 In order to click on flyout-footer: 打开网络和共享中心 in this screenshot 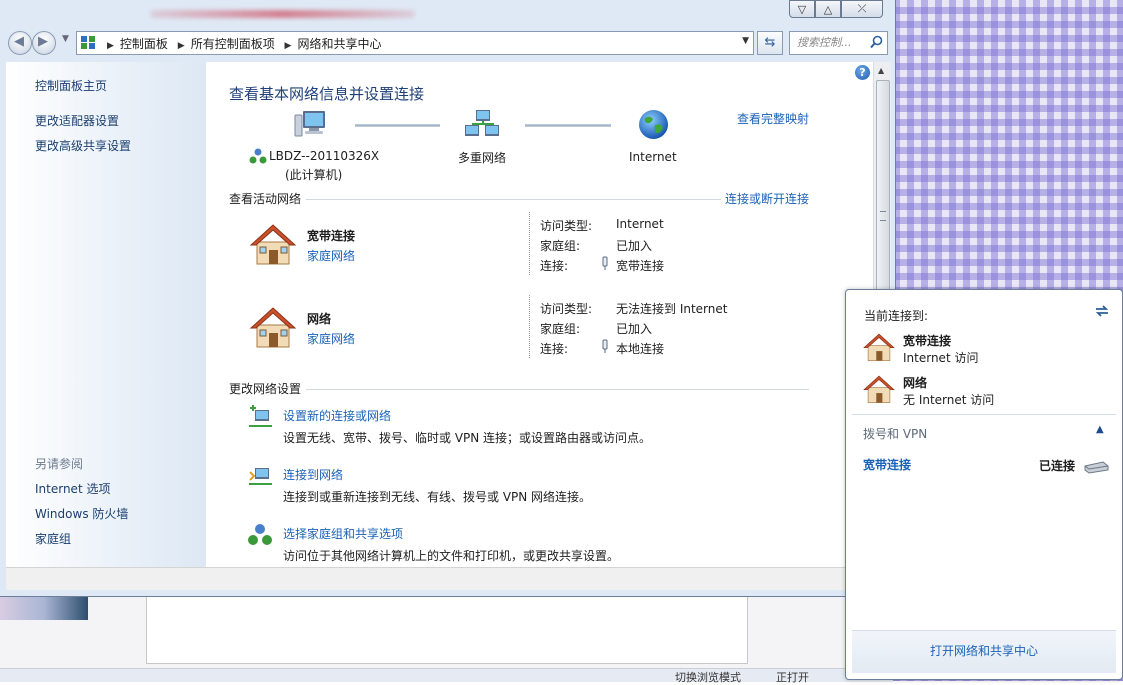, I will do `click(984, 651)`.